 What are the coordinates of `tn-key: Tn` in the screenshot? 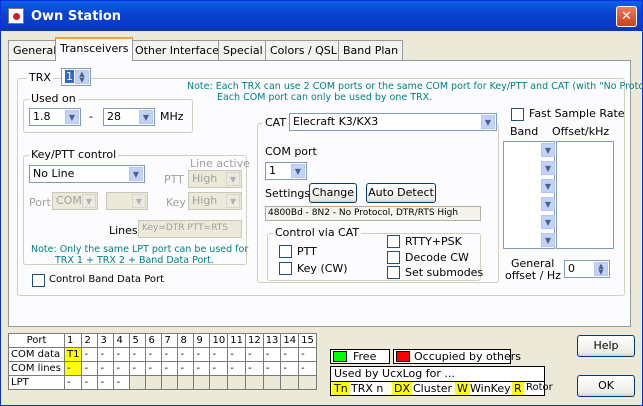 It's located at (341, 388).